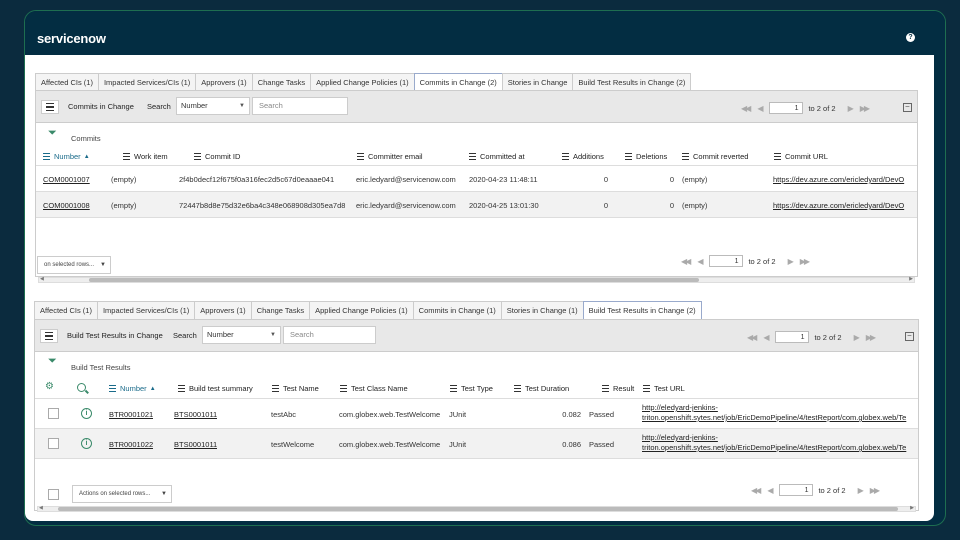  What do you see at coordinates (145, 156) in the screenshot?
I see `column-header-1: Work item` at bounding box center [145, 156].